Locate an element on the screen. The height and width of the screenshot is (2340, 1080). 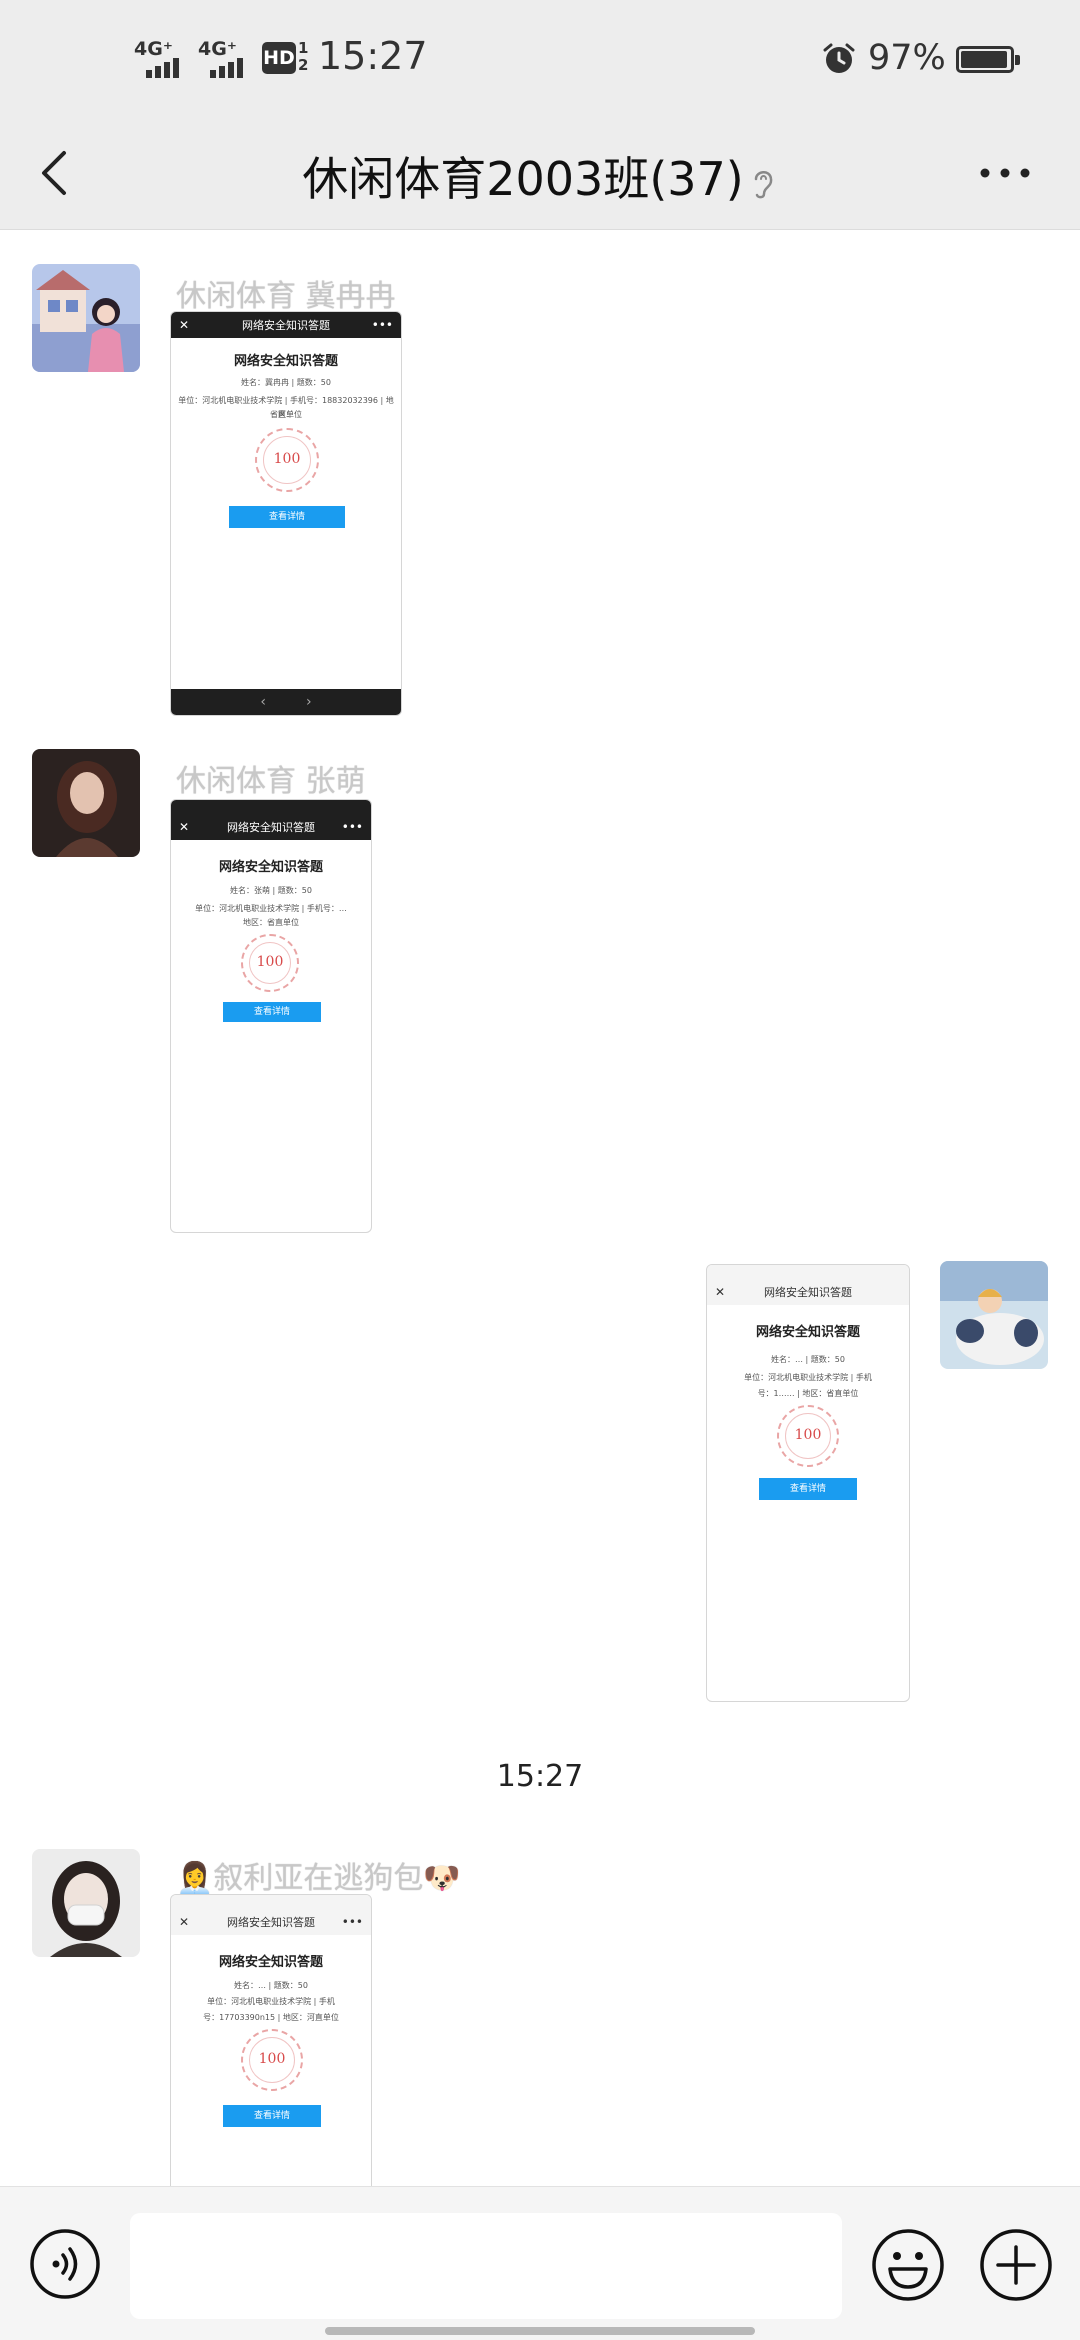
chat-header: 休闲体育2003班(37) is located at coordinates (540, 172).